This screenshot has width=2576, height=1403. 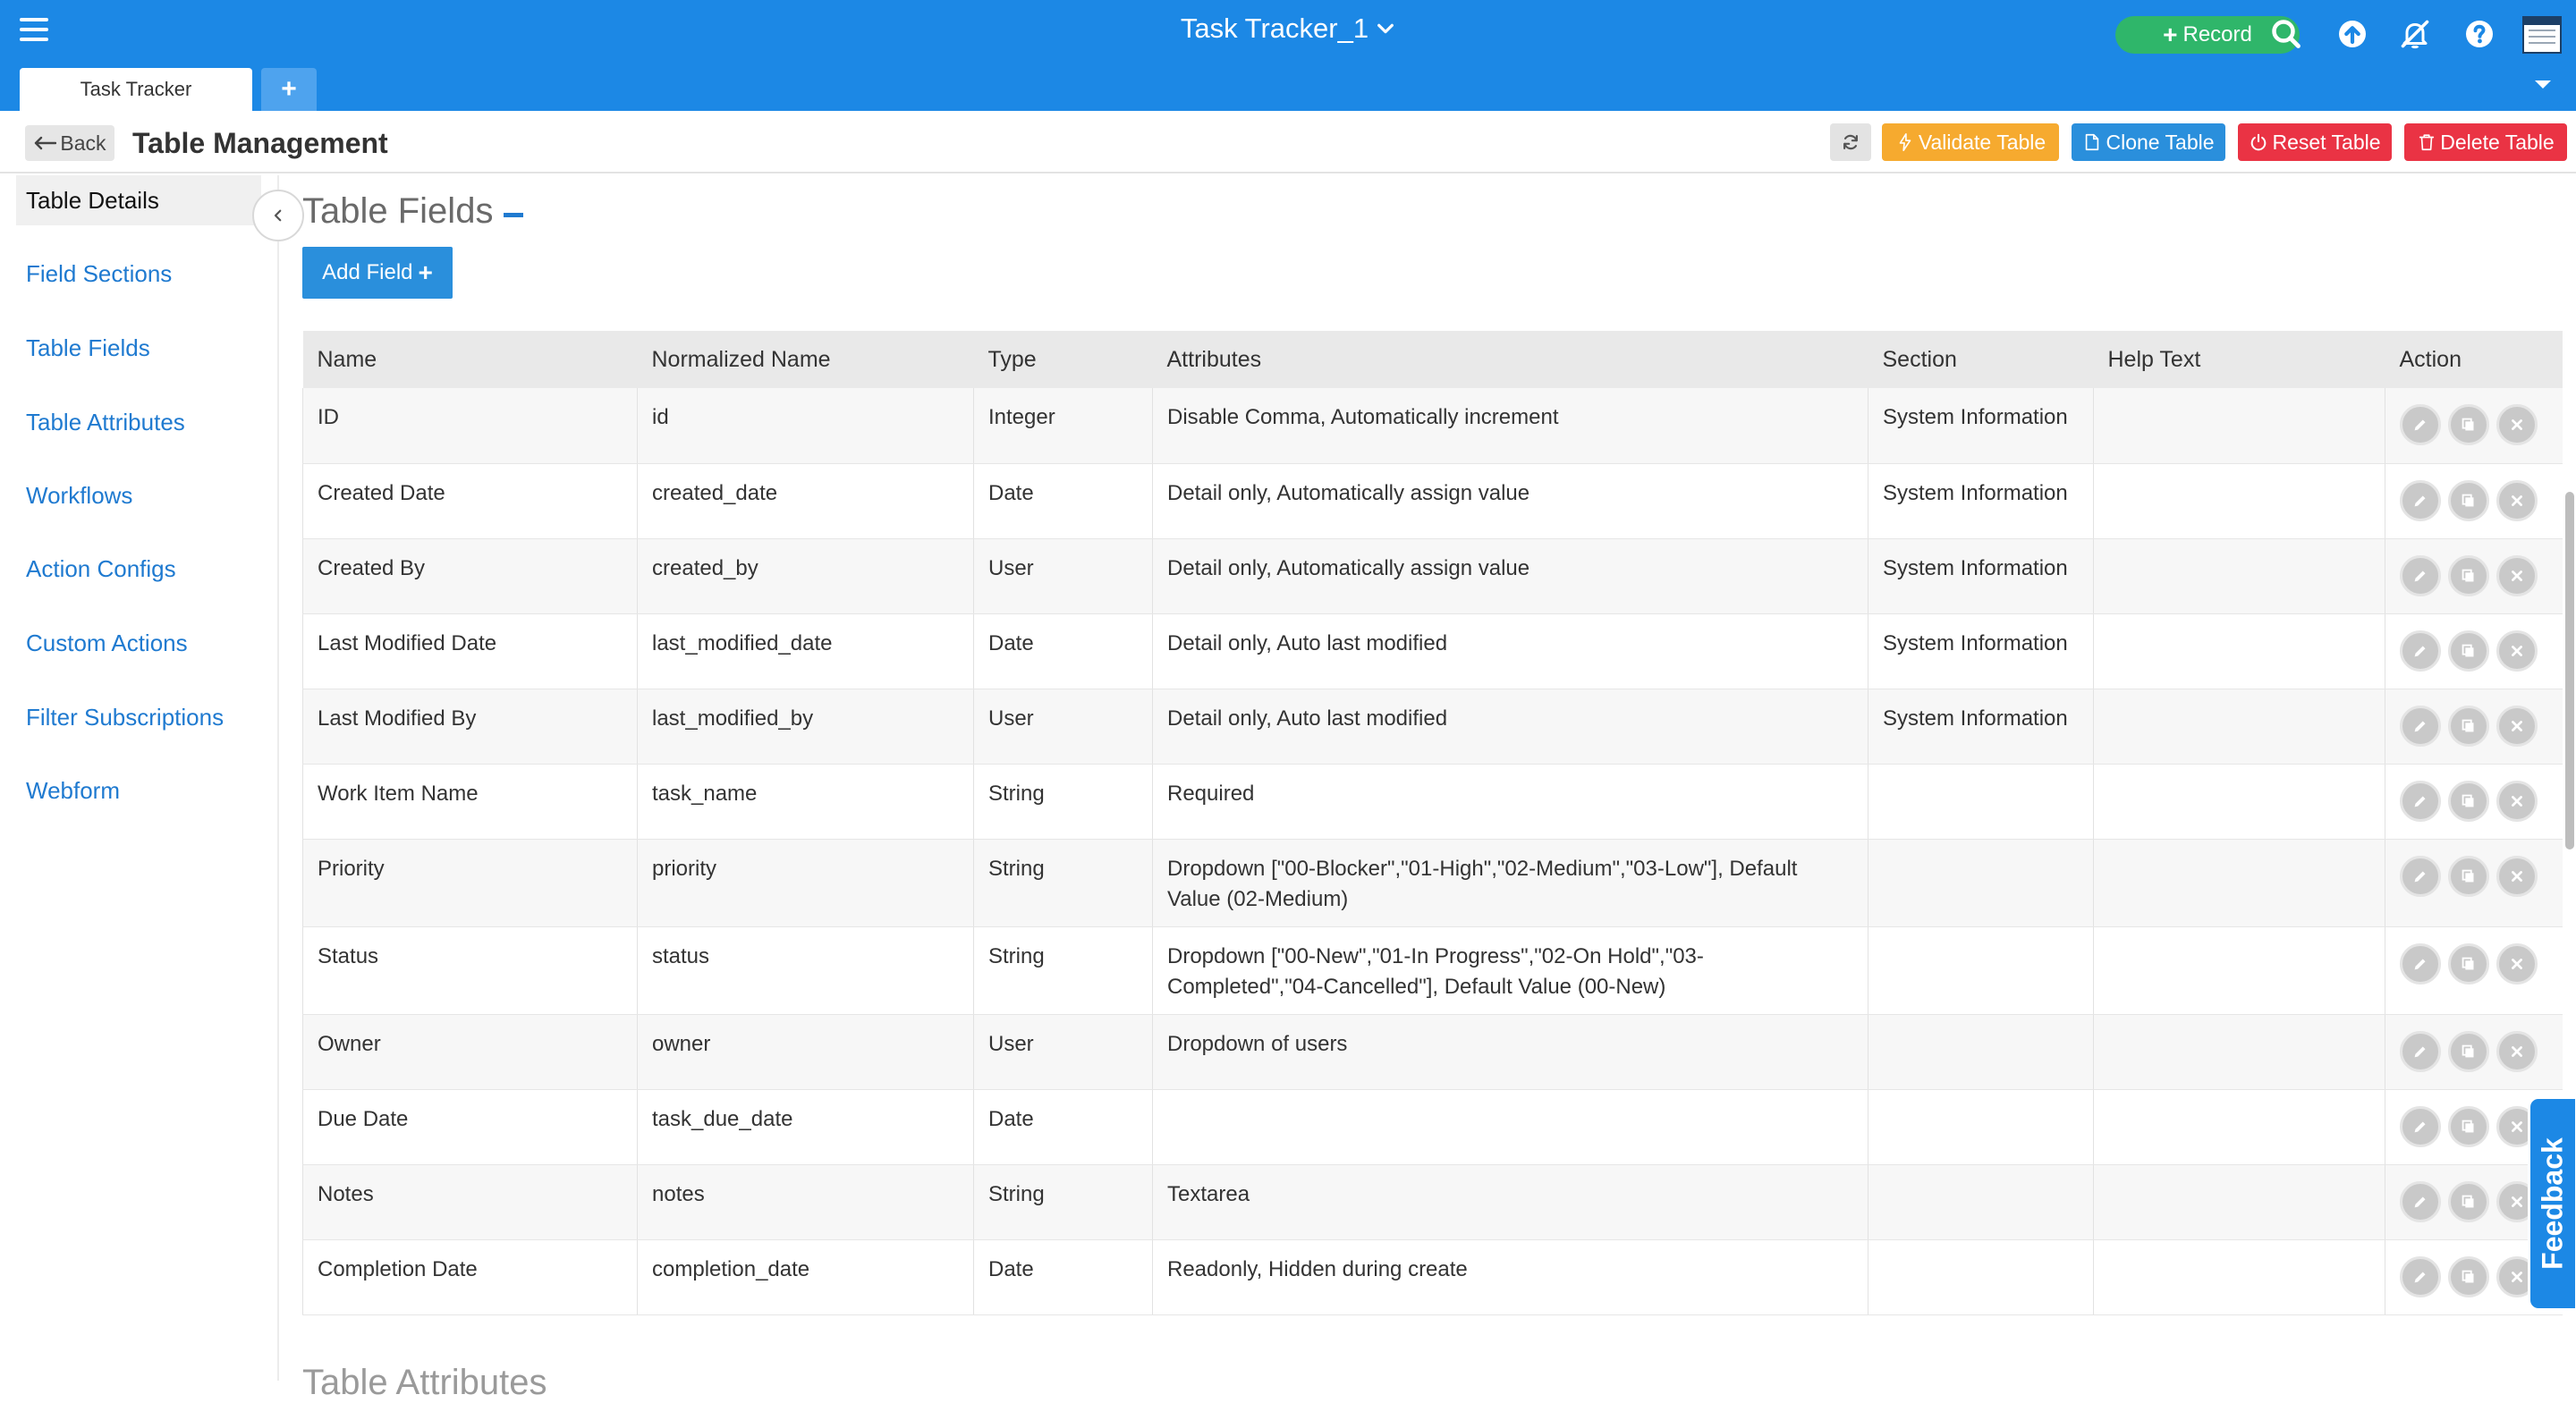 I want to click on add-tab-button: +, so click(x=289, y=89).